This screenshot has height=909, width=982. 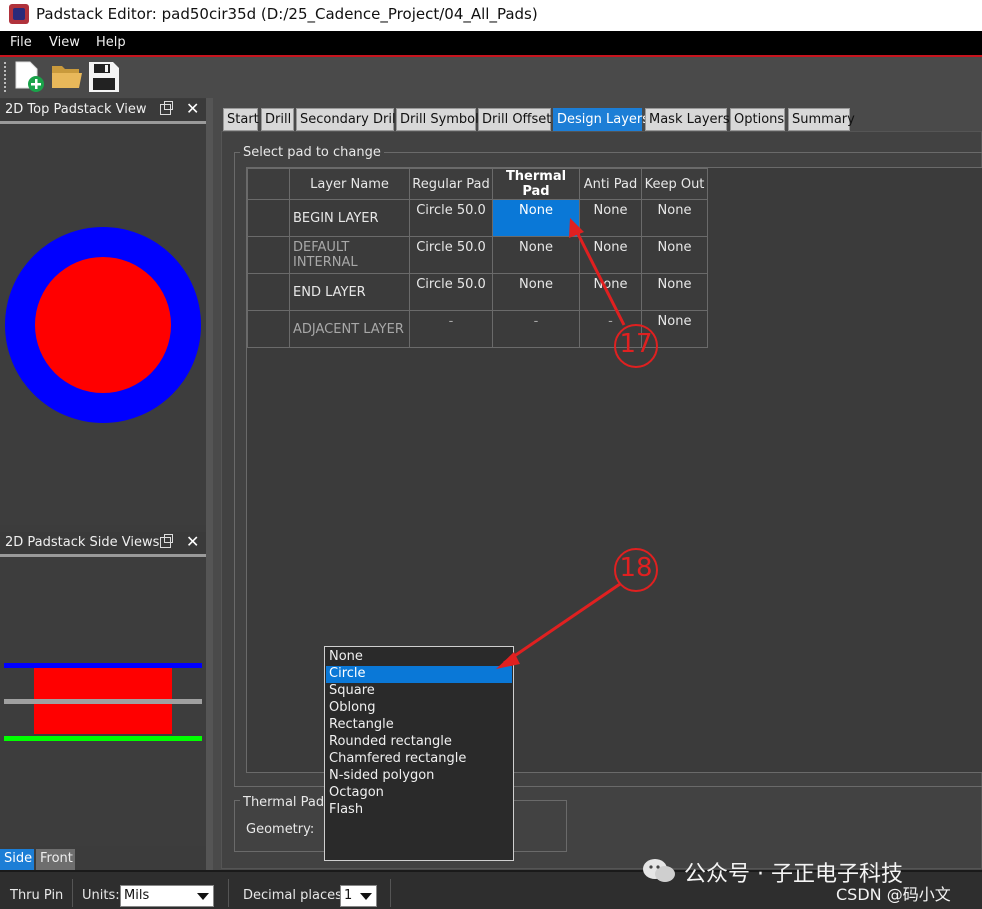 I want to click on layer-name-cell: END LAYER, so click(x=349, y=292).